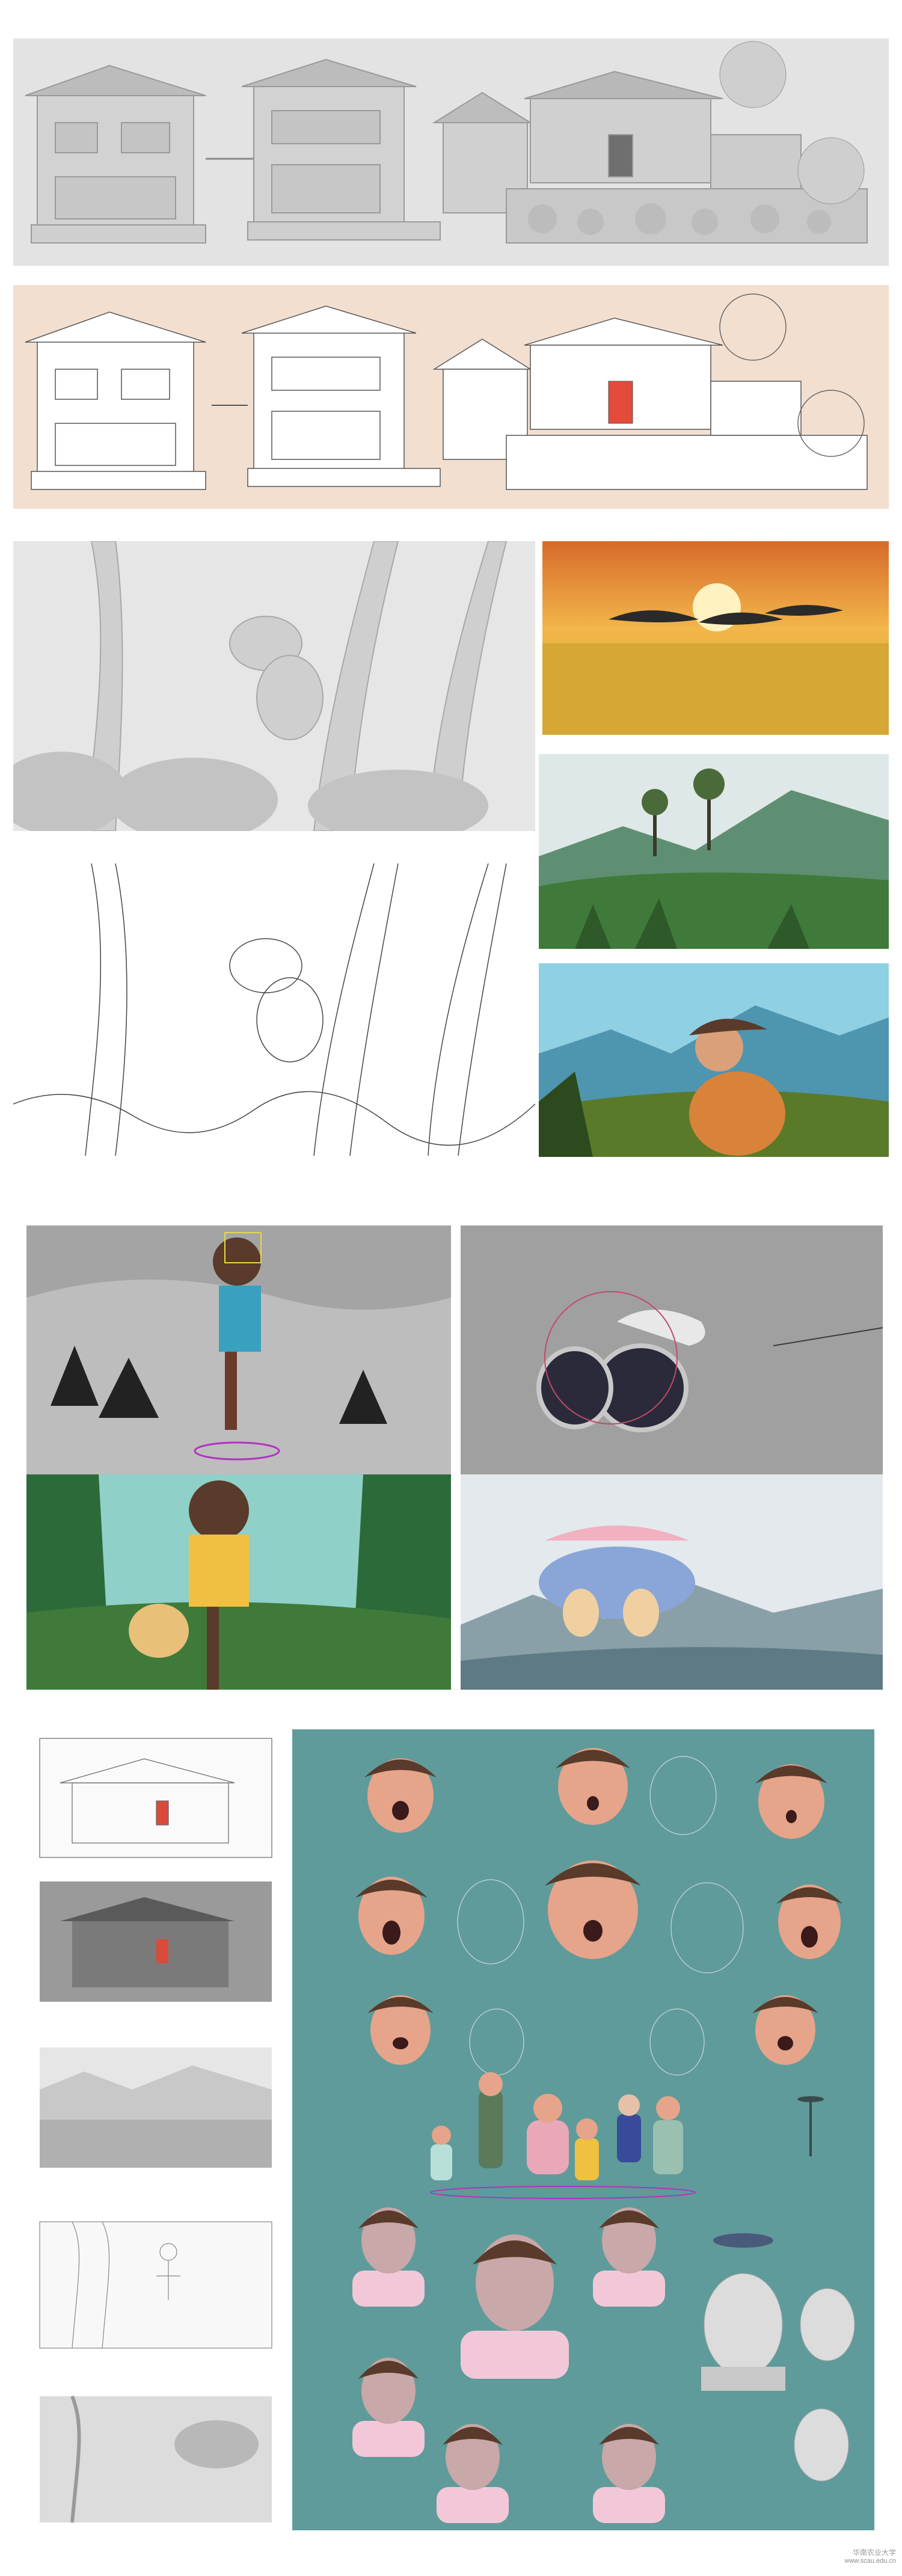  I want to click on house-clay-icon, so click(451, 152).